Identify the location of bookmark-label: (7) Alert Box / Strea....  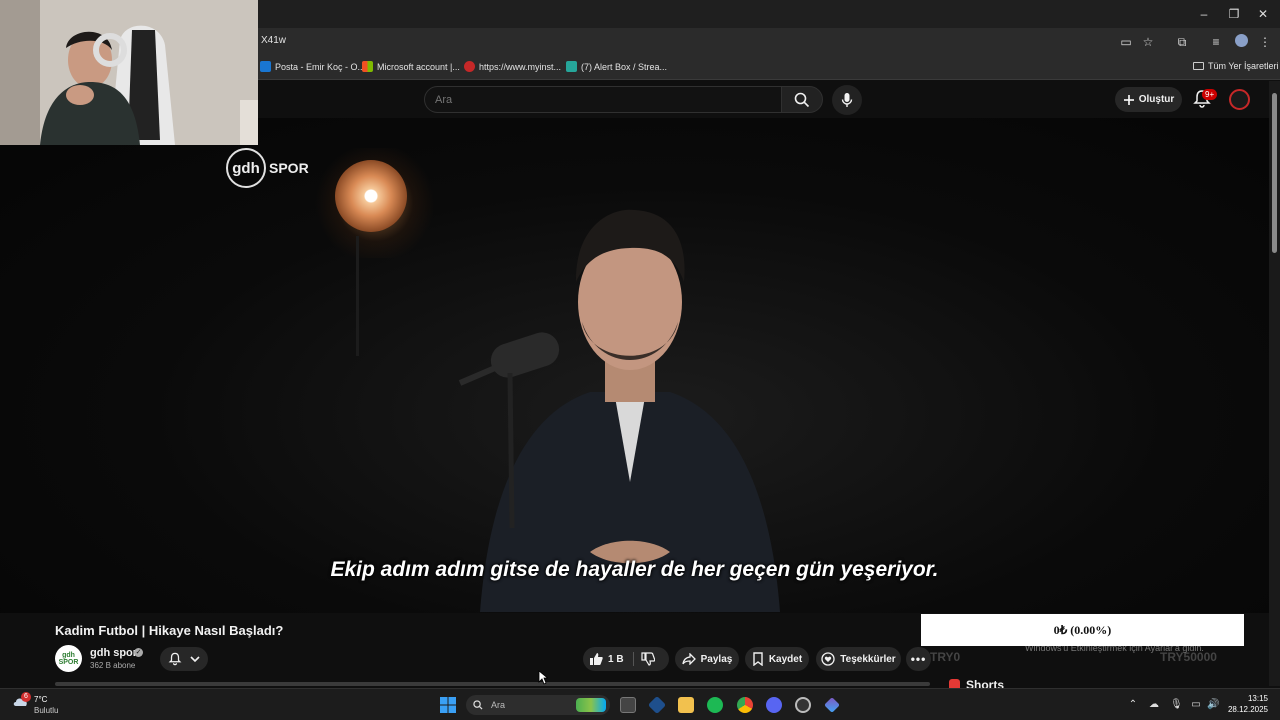
(624, 66).